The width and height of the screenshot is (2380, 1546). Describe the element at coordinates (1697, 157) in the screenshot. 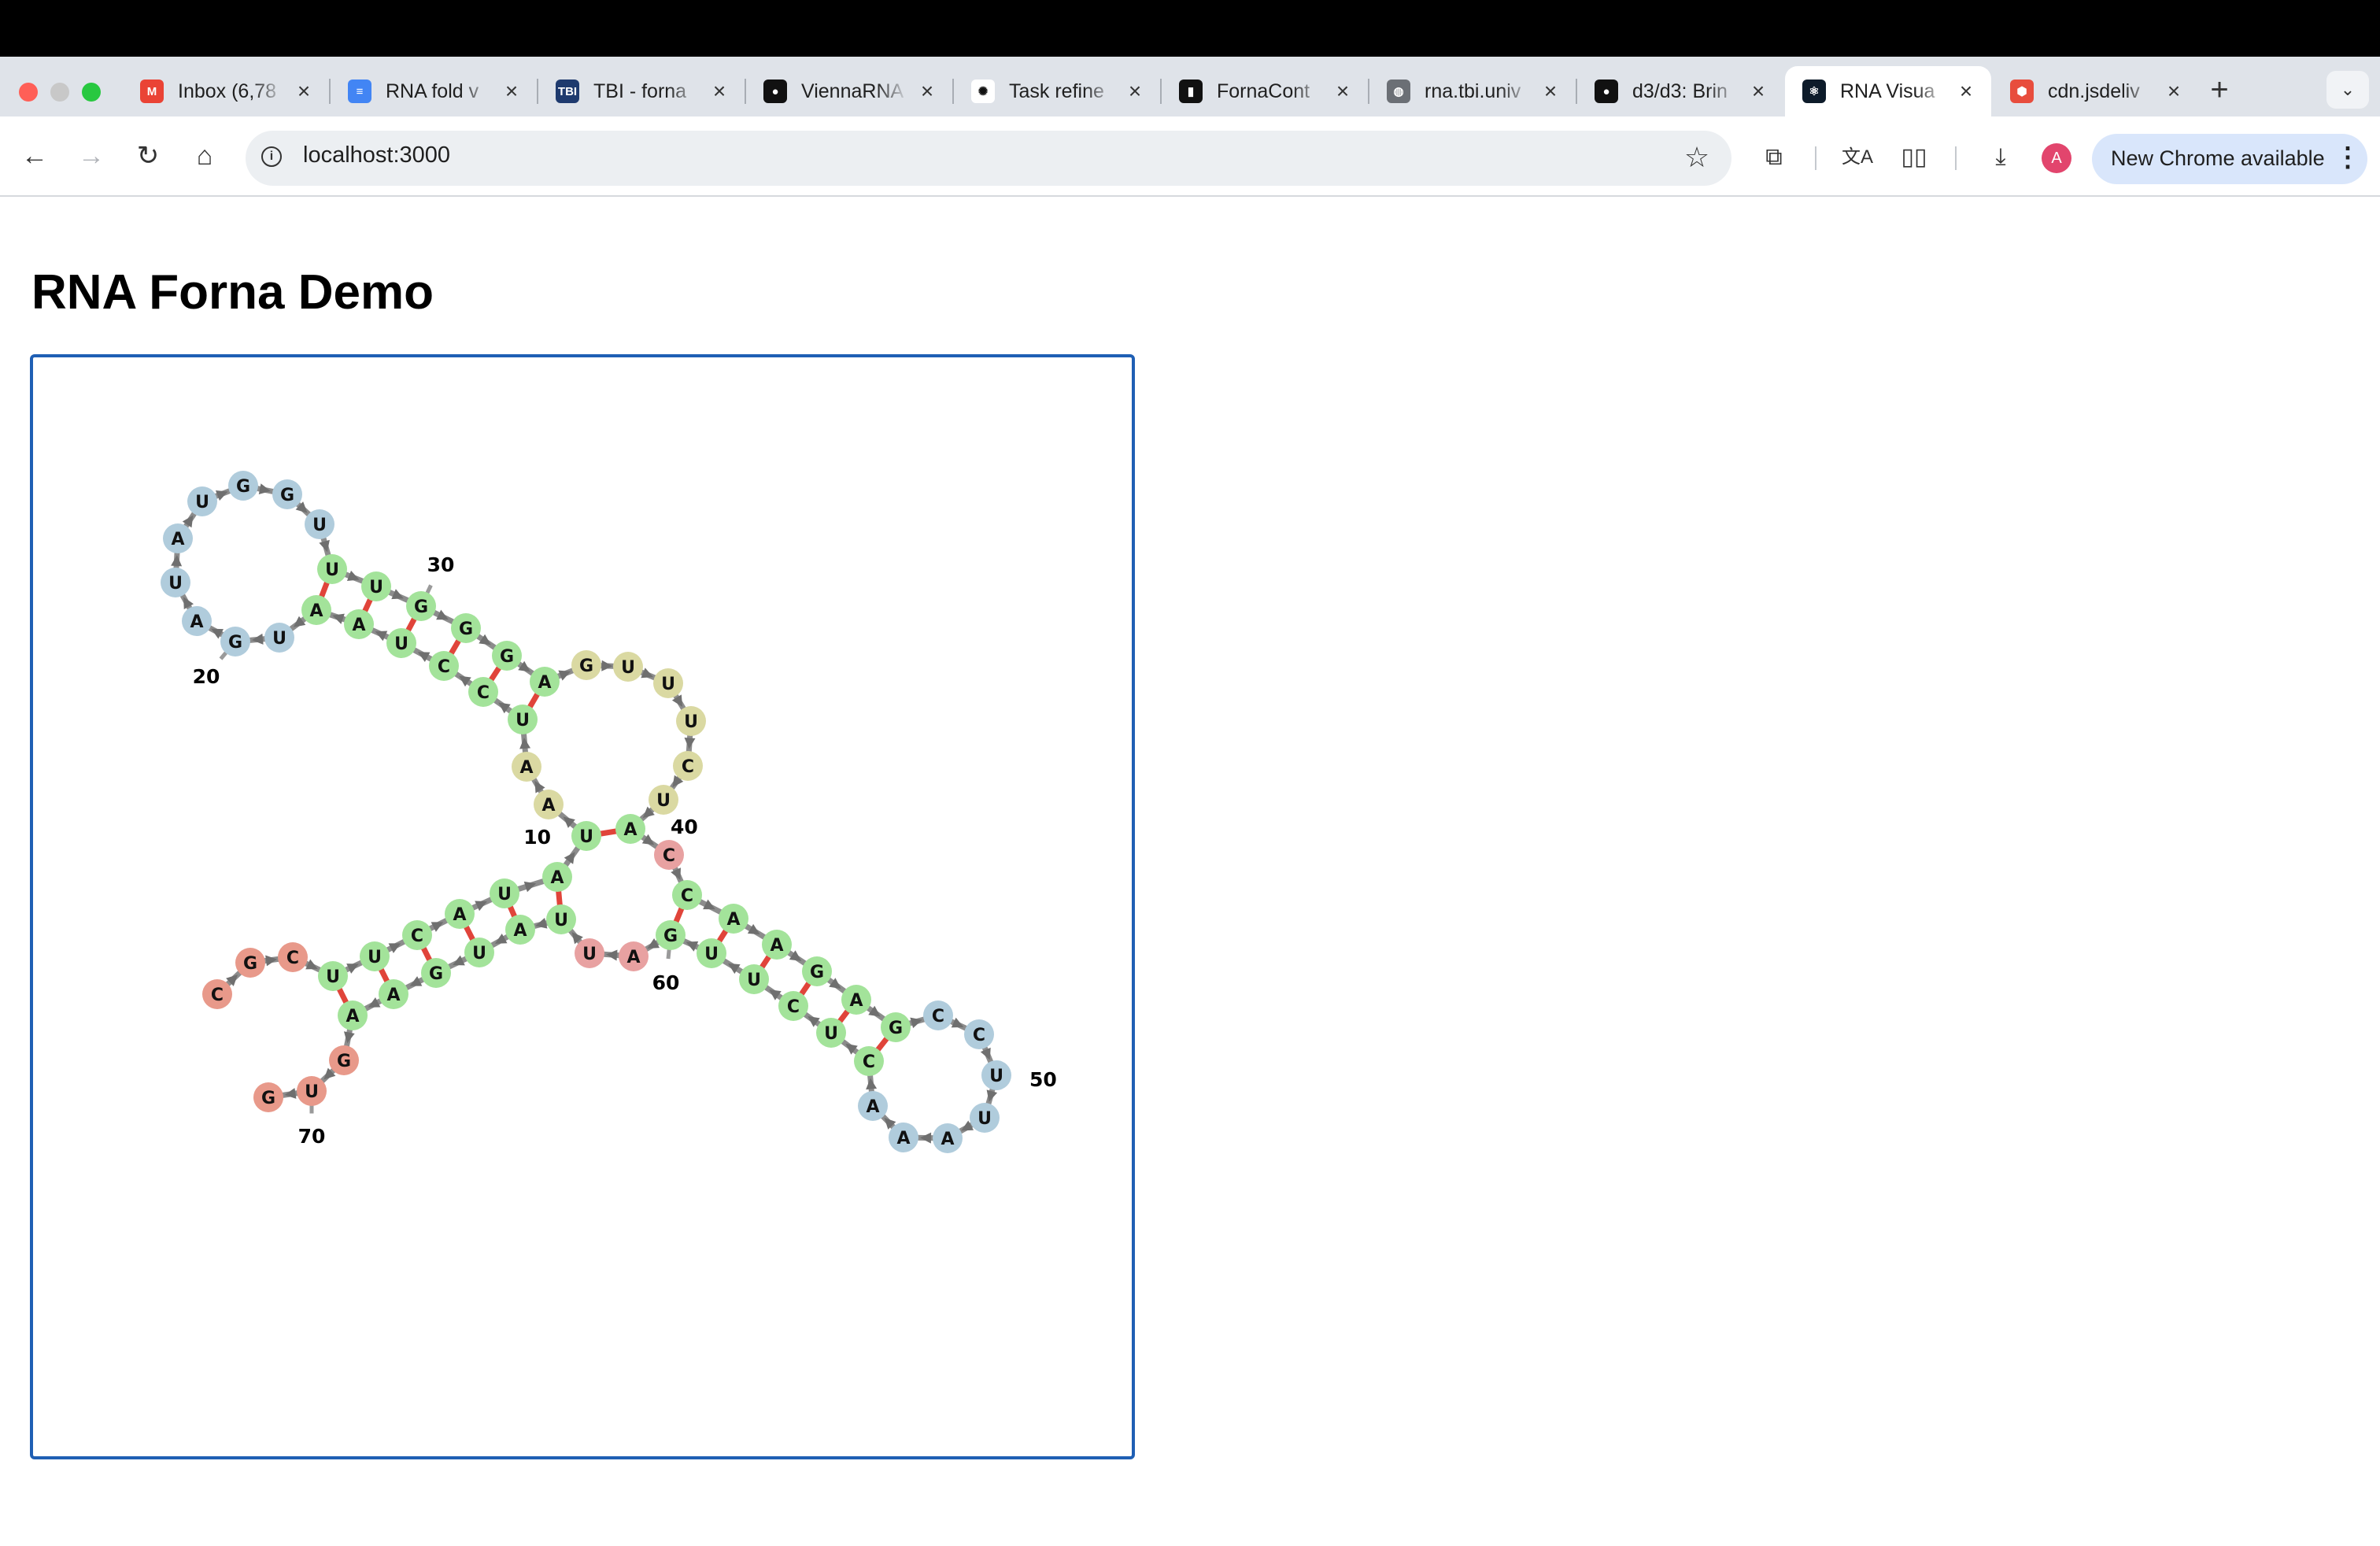

I see `bookmark-star-icon: ☆` at that location.